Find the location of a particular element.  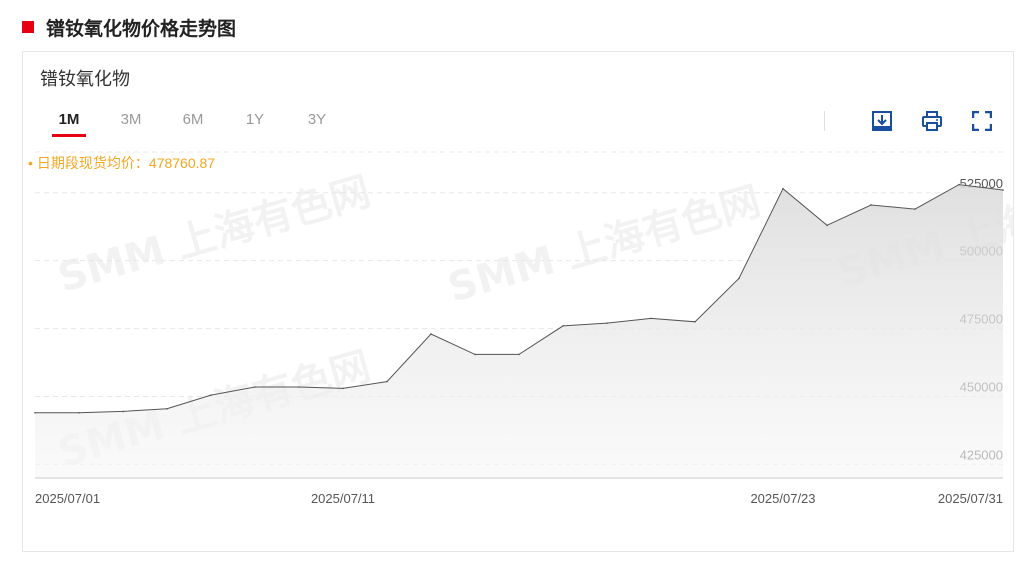

tab-1y: 1Y is located at coordinates (255, 124).